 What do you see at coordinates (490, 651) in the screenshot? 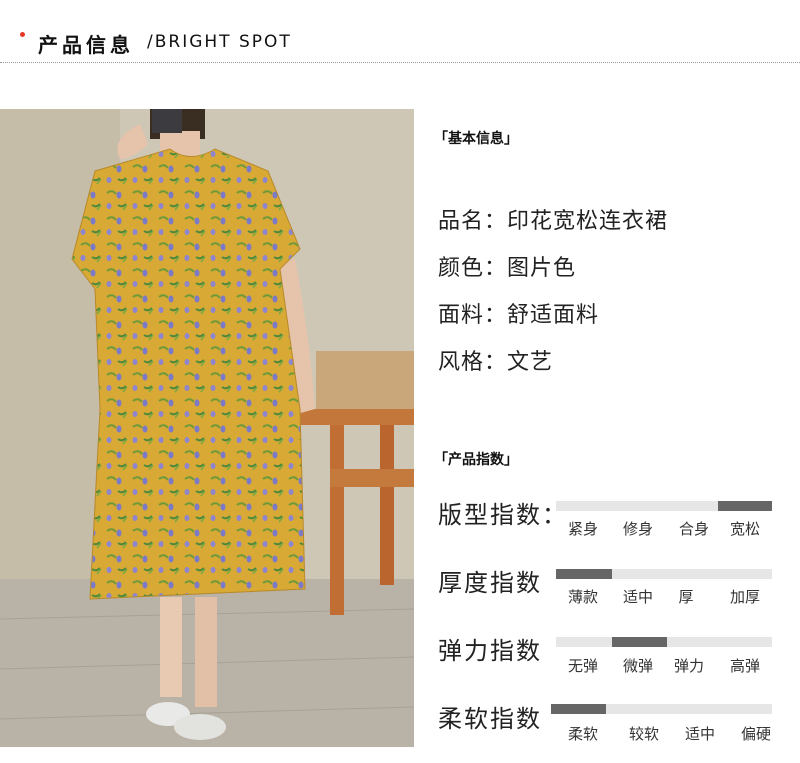
I see `elasticity-index-label: 弹力指数` at bounding box center [490, 651].